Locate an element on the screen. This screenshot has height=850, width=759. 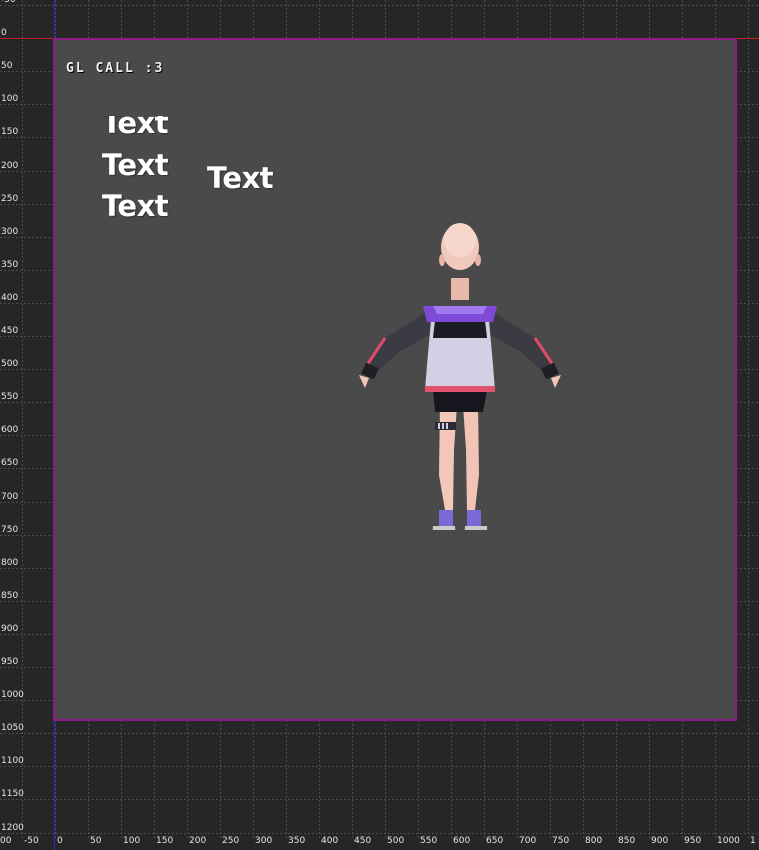
ruler-label-horizontal: 150 is located at coordinates (165, 841).